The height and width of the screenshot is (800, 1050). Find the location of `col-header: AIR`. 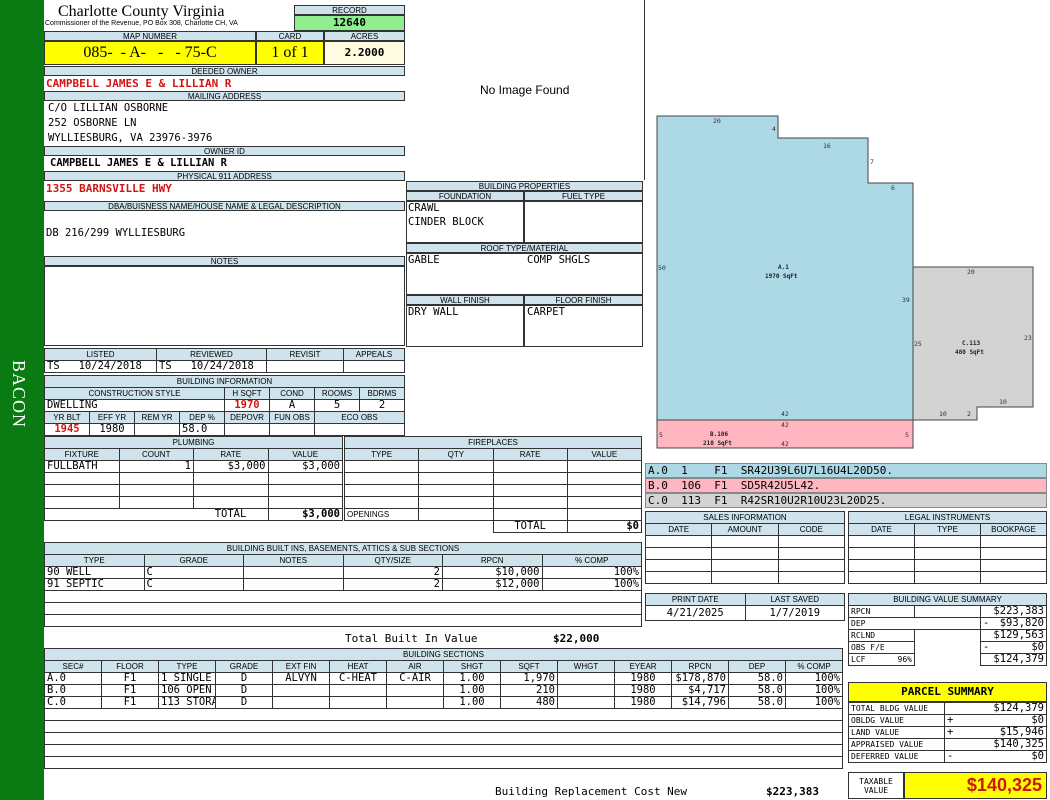

col-header: AIR is located at coordinates (415, 666).